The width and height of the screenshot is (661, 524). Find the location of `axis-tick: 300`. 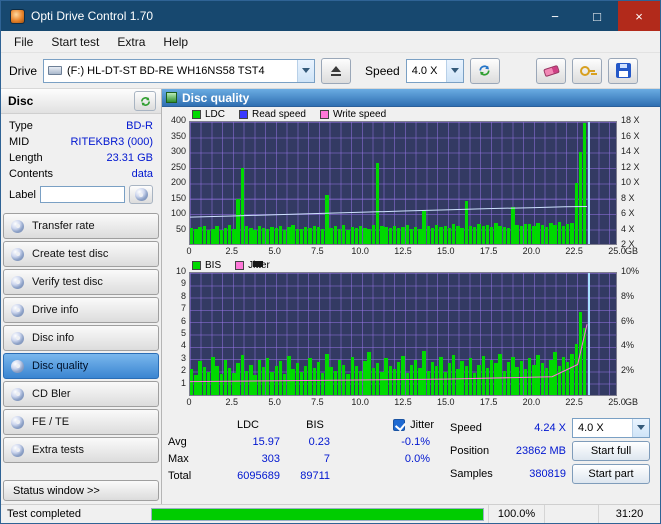

axis-tick: 300 is located at coordinates (178, 151).